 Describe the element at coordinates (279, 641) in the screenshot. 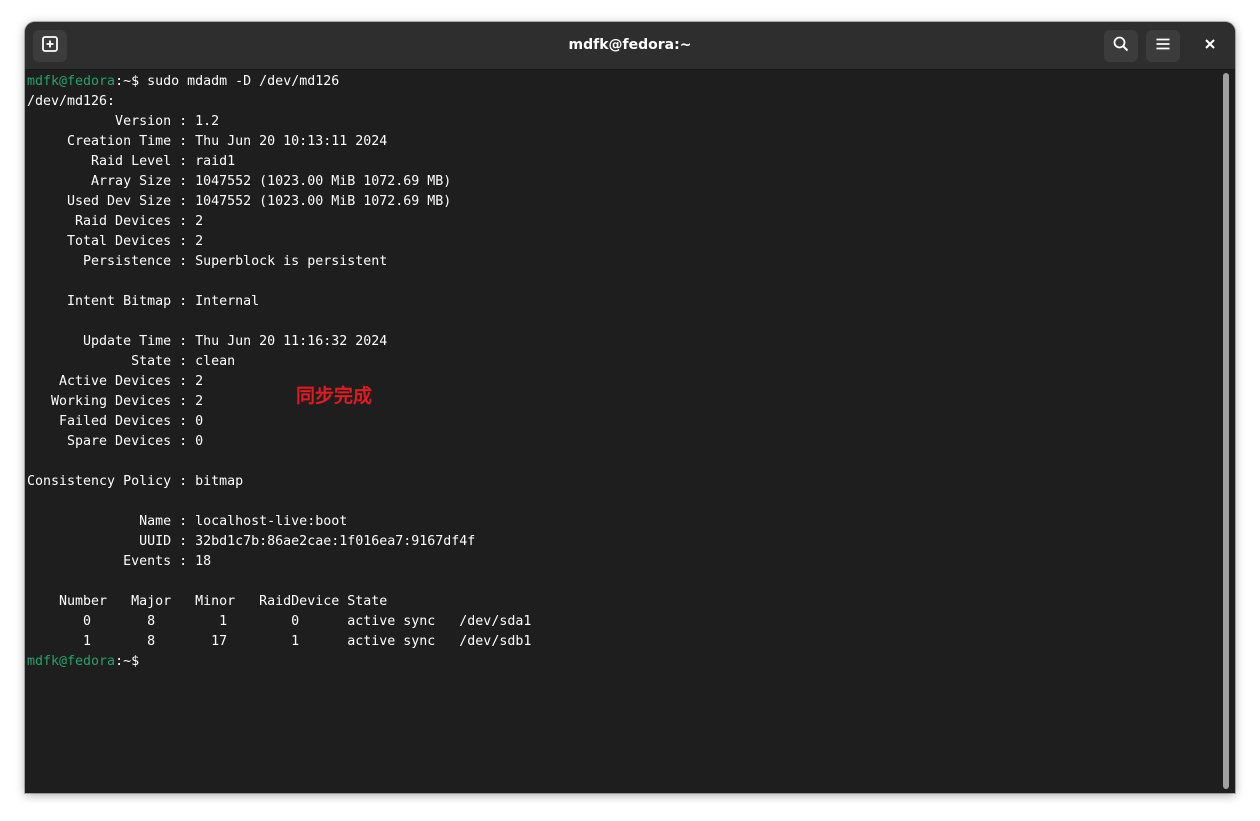

I see `output-line: 1 8 17 1 active sync /dev/sdb1` at that location.